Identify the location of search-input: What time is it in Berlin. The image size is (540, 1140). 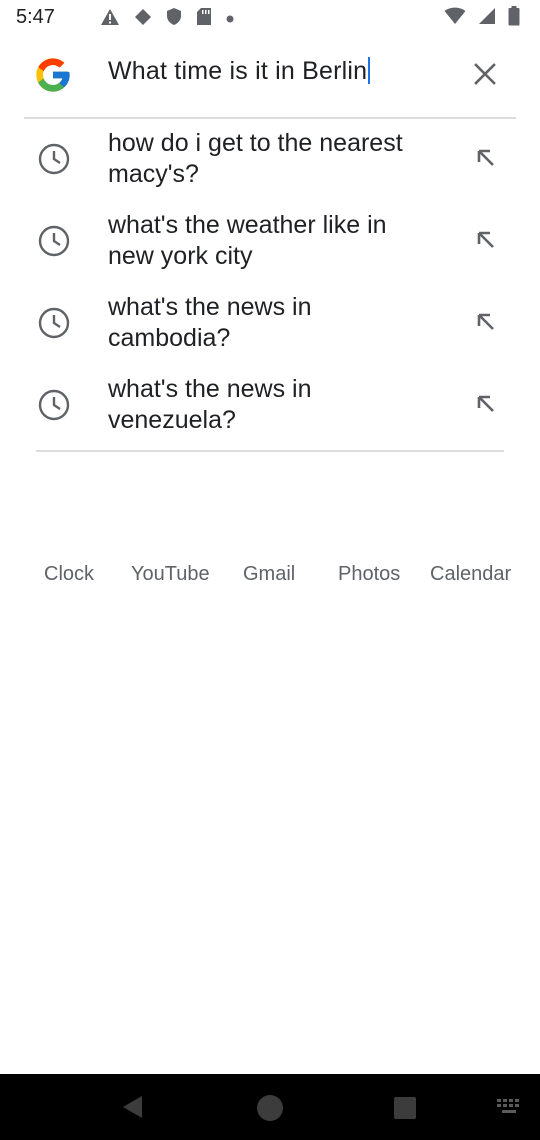
(278, 75).